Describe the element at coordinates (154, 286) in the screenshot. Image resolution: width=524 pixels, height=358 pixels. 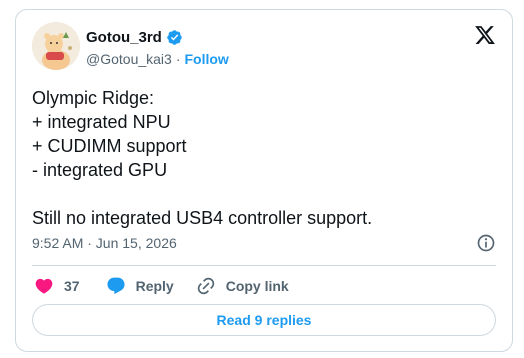
I see `reply-label: Reply` at that location.